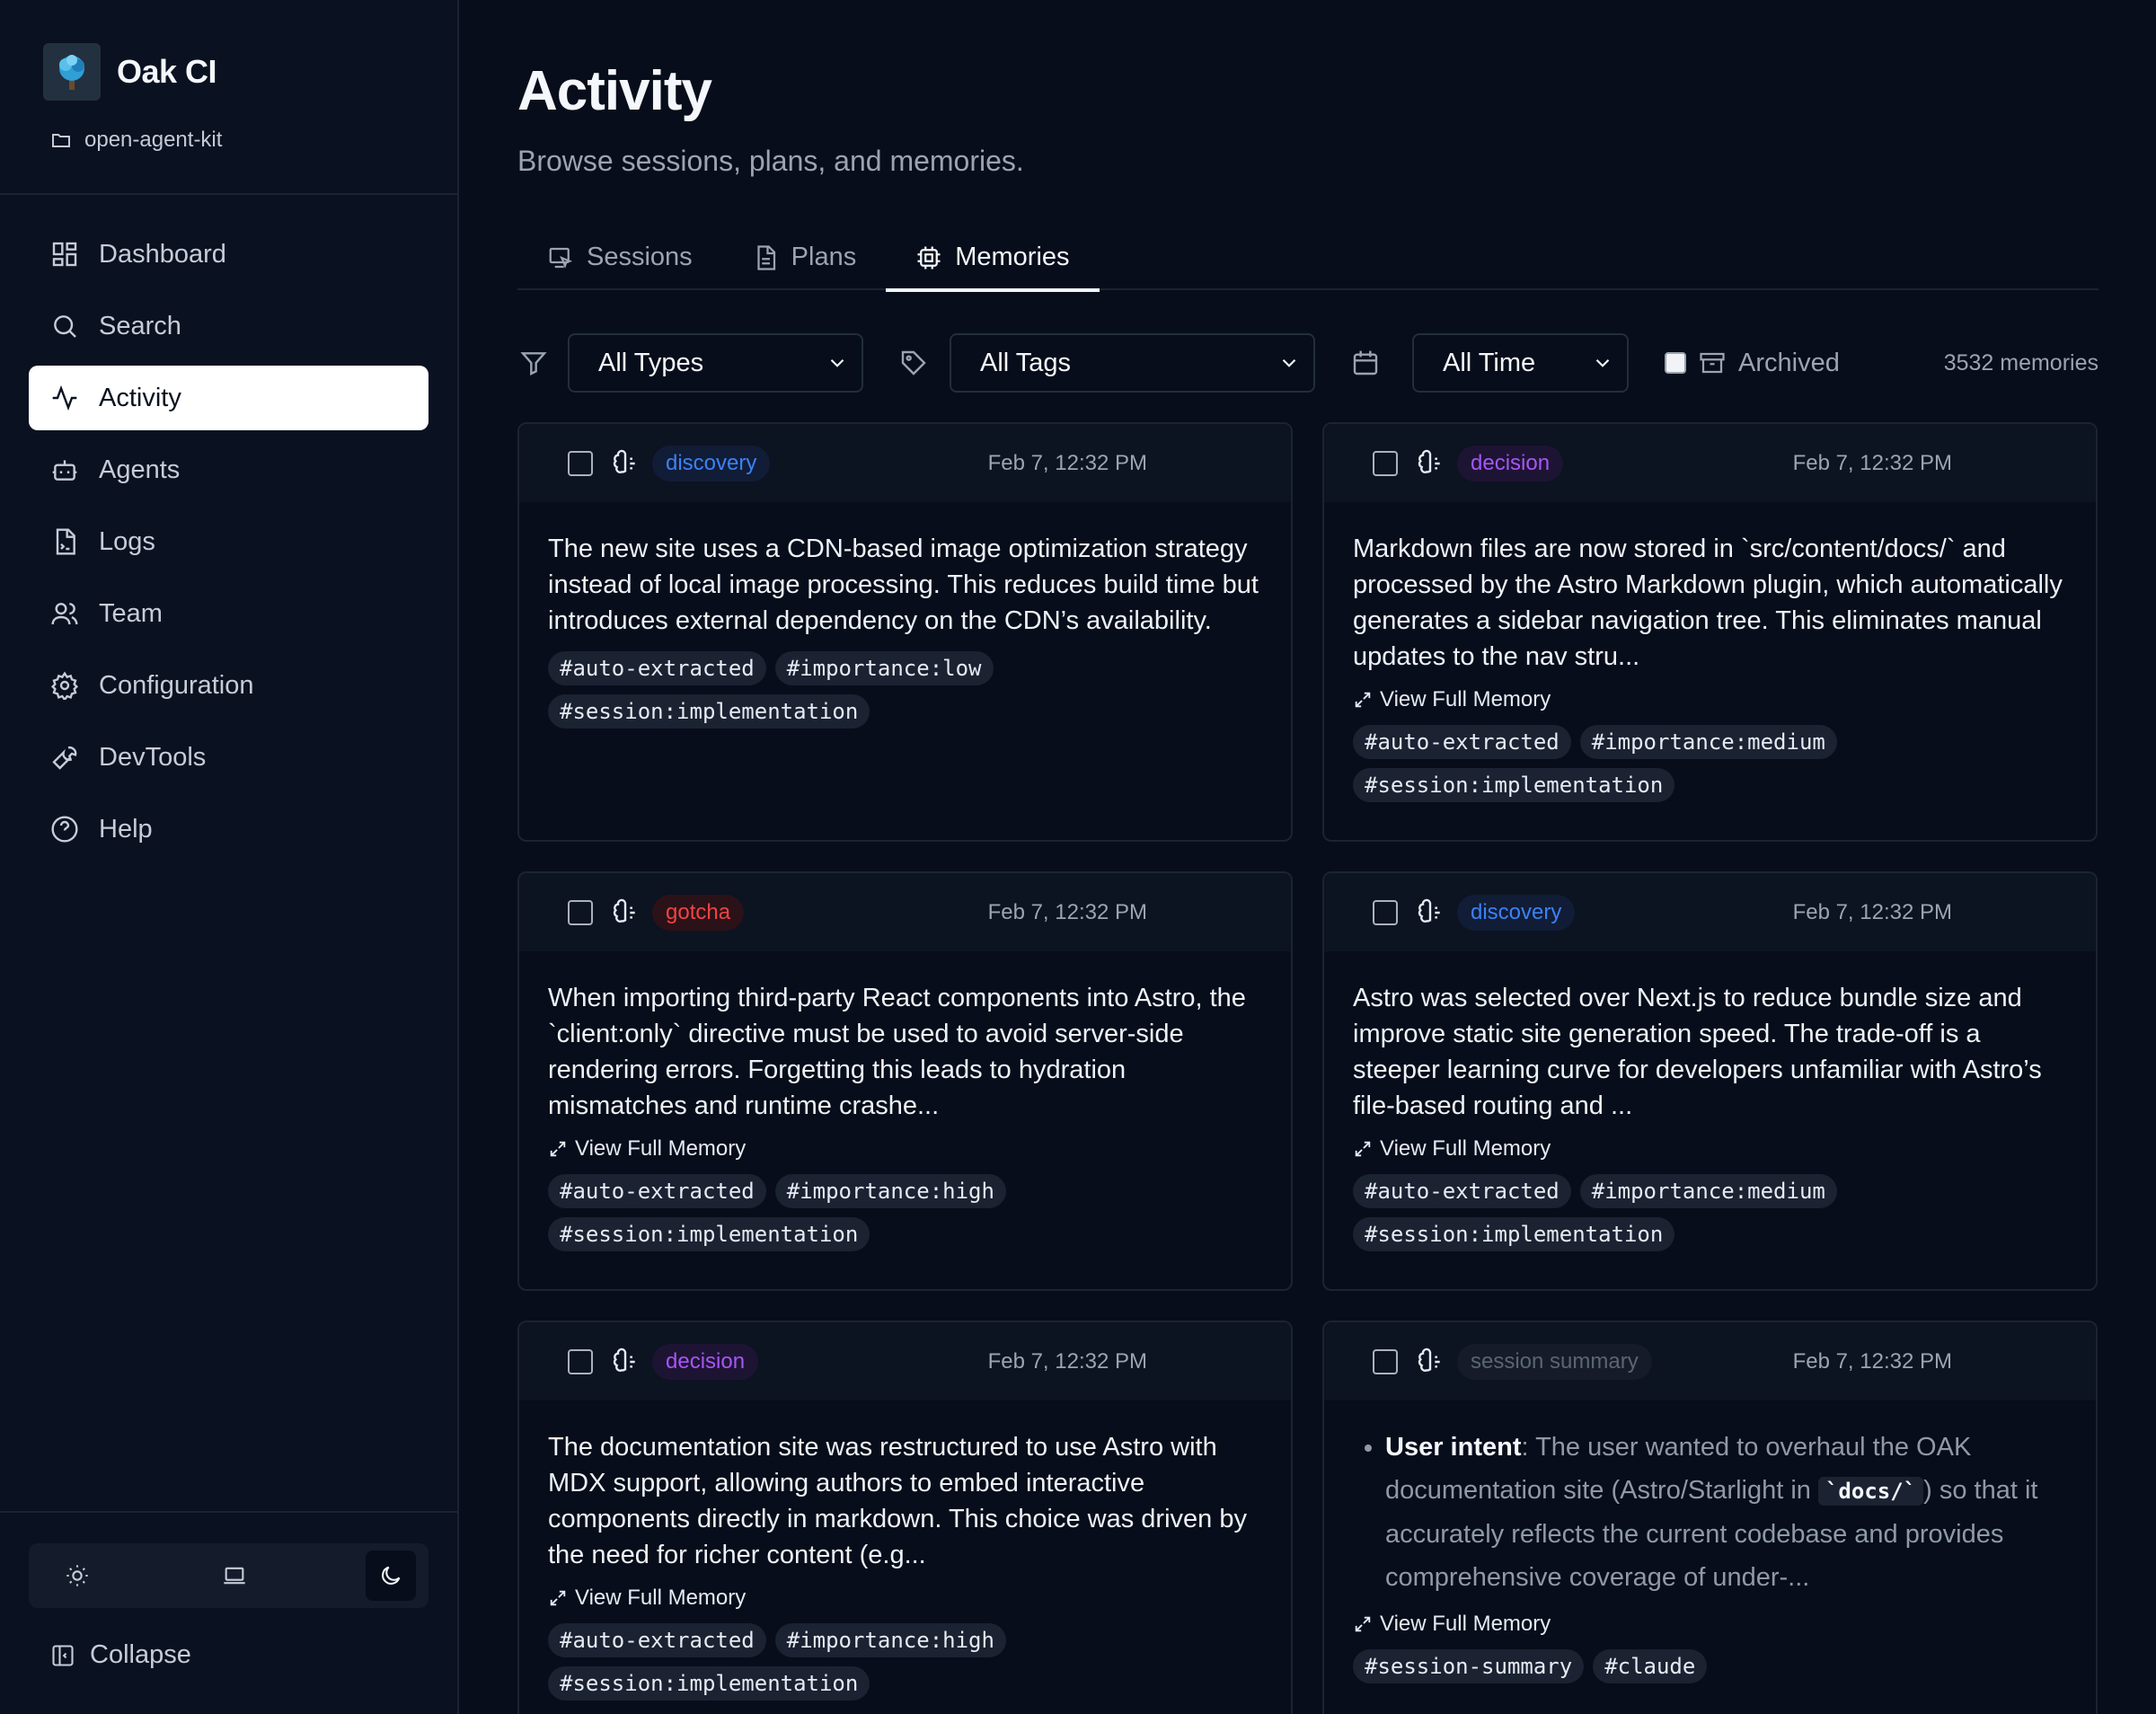 The height and width of the screenshot is (1714, 2156). I want to click on users-icon, so click(65, 614).